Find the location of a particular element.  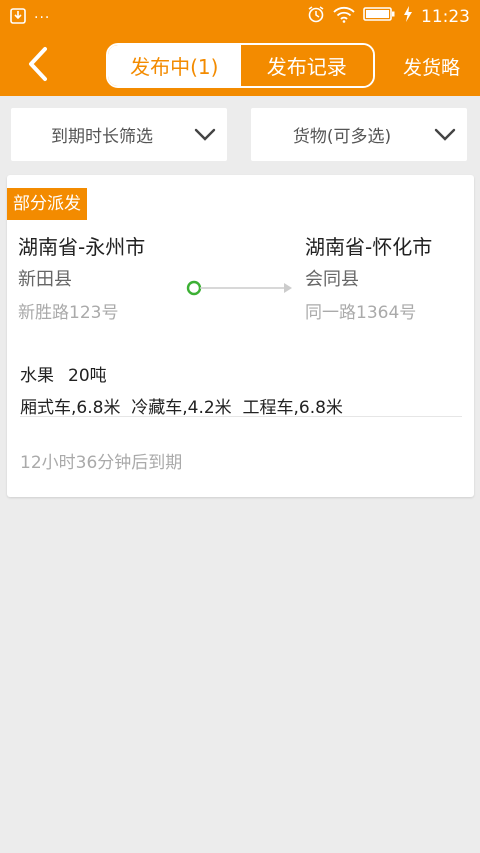

charging-icon is located at coordinates (408, 16).